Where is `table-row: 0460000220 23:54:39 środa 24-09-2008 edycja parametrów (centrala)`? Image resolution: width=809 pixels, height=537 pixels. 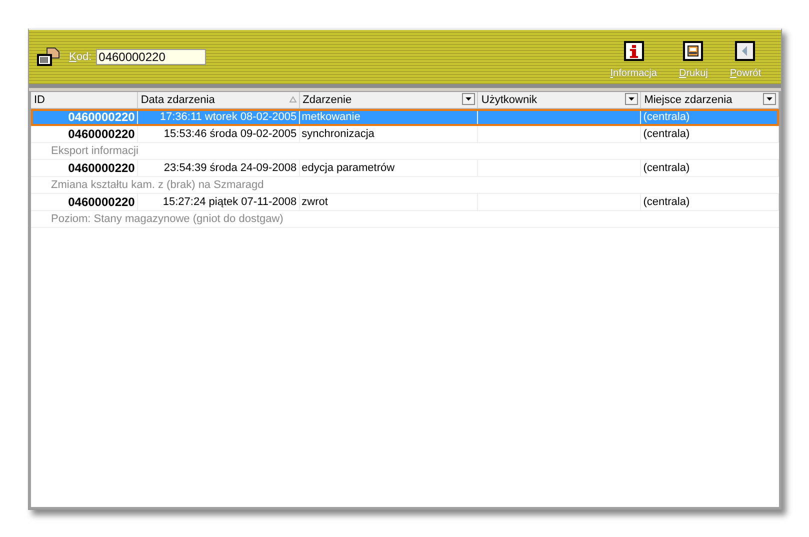 table-row: 0460000220 23:54:39 środa 24-09-2008 edycja parametrów (centrala) is located at coordinates (405, 168).